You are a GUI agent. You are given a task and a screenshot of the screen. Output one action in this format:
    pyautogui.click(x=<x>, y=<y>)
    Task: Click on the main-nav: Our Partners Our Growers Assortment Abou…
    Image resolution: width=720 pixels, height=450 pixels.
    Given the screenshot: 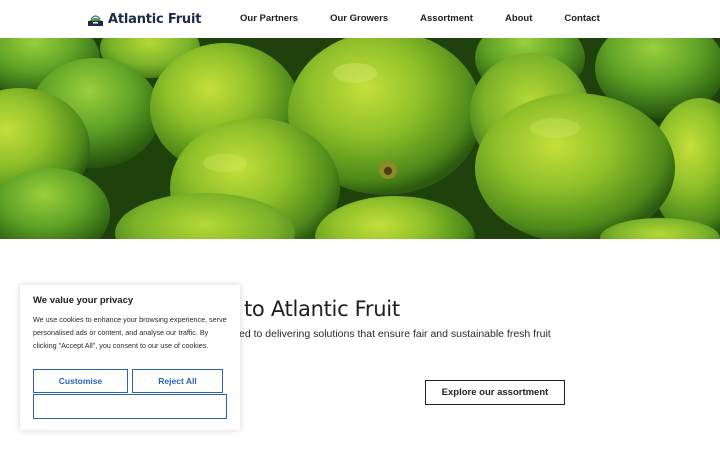 What is the action you would take?
    pyautogui.click(x=420, y=18)
    